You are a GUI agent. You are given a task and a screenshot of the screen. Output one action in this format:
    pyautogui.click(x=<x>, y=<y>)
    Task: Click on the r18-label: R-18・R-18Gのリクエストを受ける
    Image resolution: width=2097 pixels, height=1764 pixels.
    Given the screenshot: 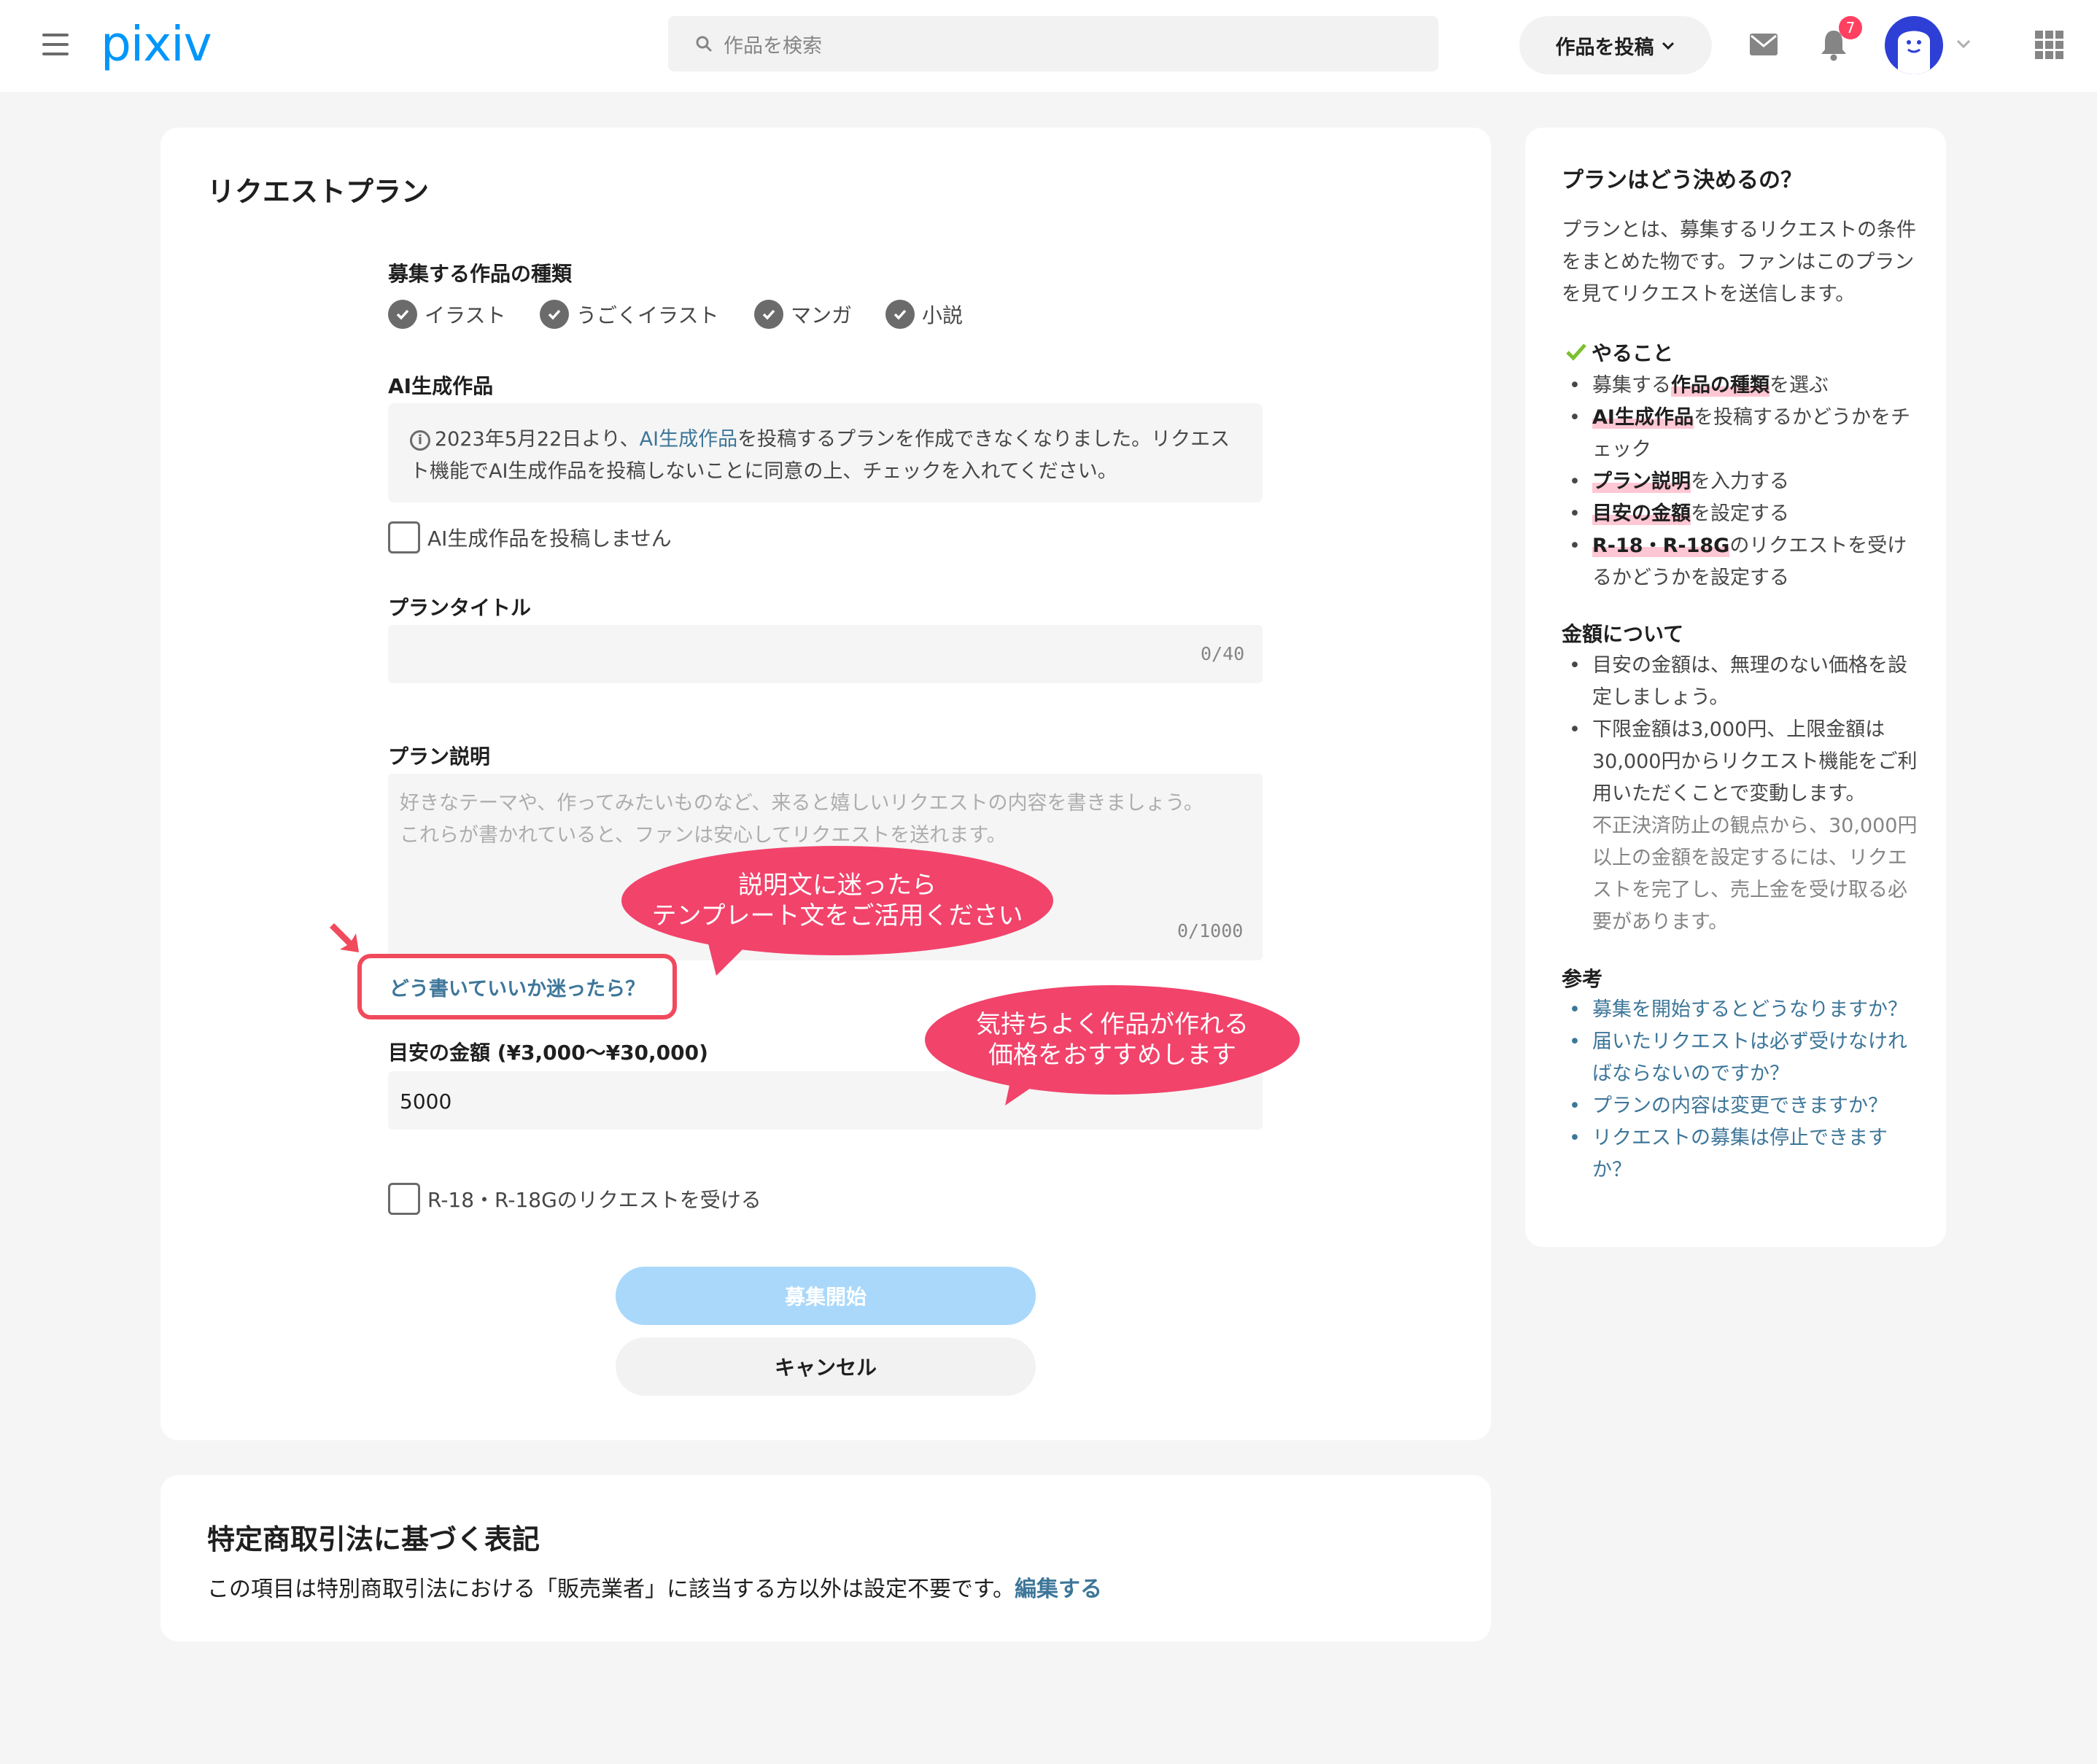 What is the action you would take?
    pyautogui.click(x=594, y=1200)
    